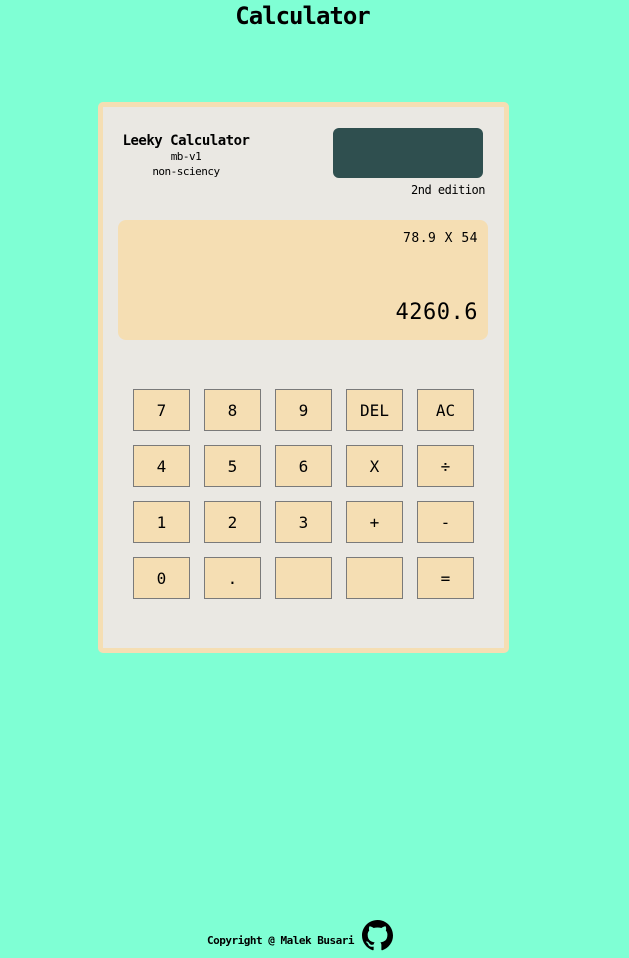 The width and height of the screenshot is (629, 958). Describe the element at coordinates (186, 141) in the screenshot. I see `brand-name: Leeky Calculator` at that location.